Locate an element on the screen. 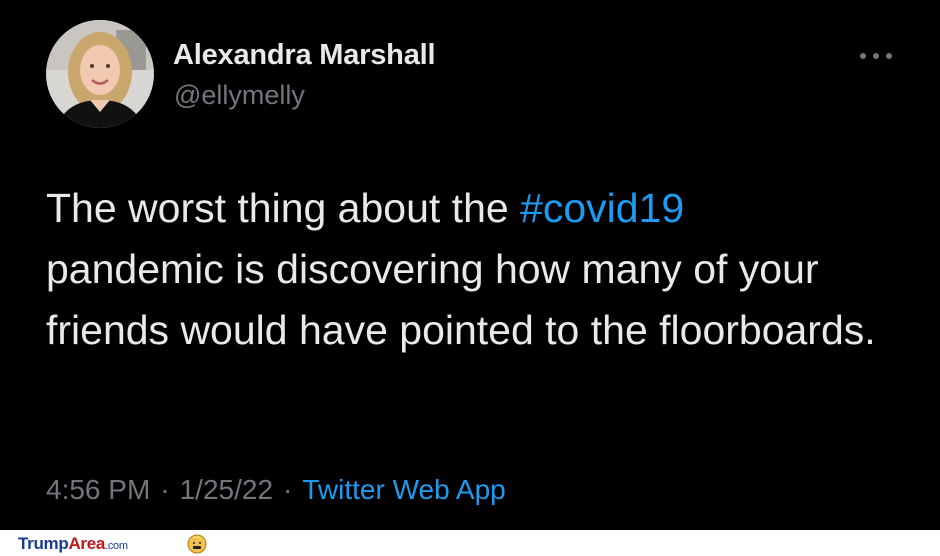 This screenshot has height=556, width=940. more-options-icon is located at coordinates (876, 56).